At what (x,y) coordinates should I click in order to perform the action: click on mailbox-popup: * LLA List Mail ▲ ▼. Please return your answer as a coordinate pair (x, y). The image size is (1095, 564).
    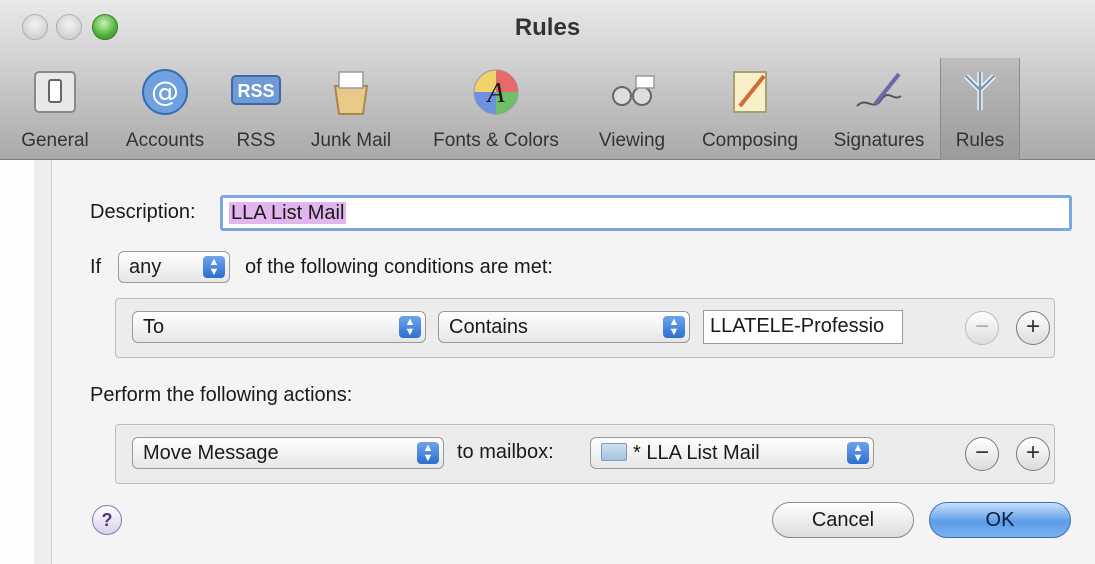
    Looking at the image, I should click on (732, 453).